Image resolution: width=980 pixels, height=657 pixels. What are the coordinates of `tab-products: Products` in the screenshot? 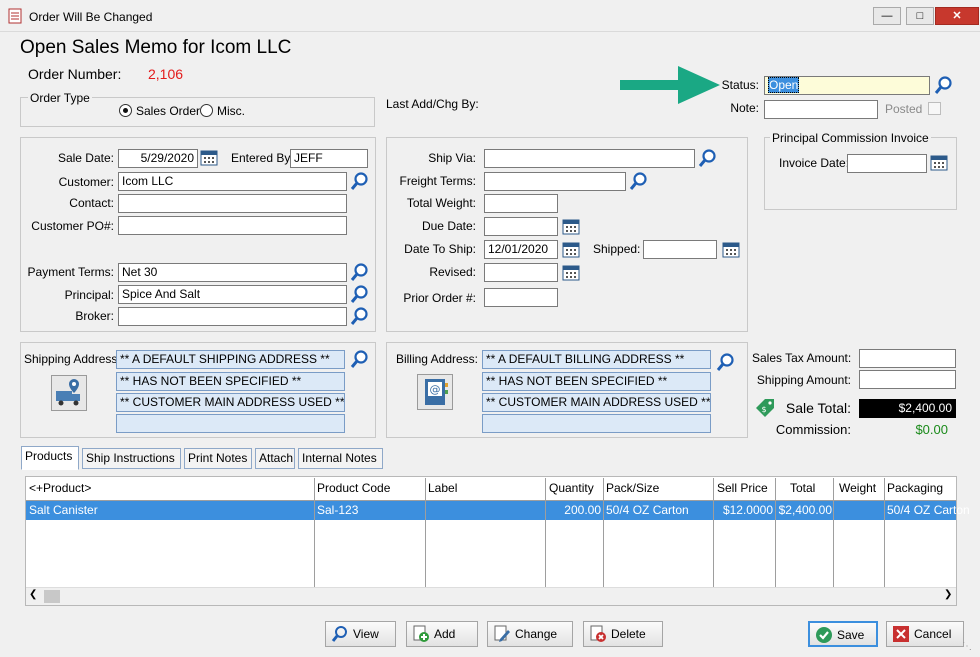 It's located at (50, 458).